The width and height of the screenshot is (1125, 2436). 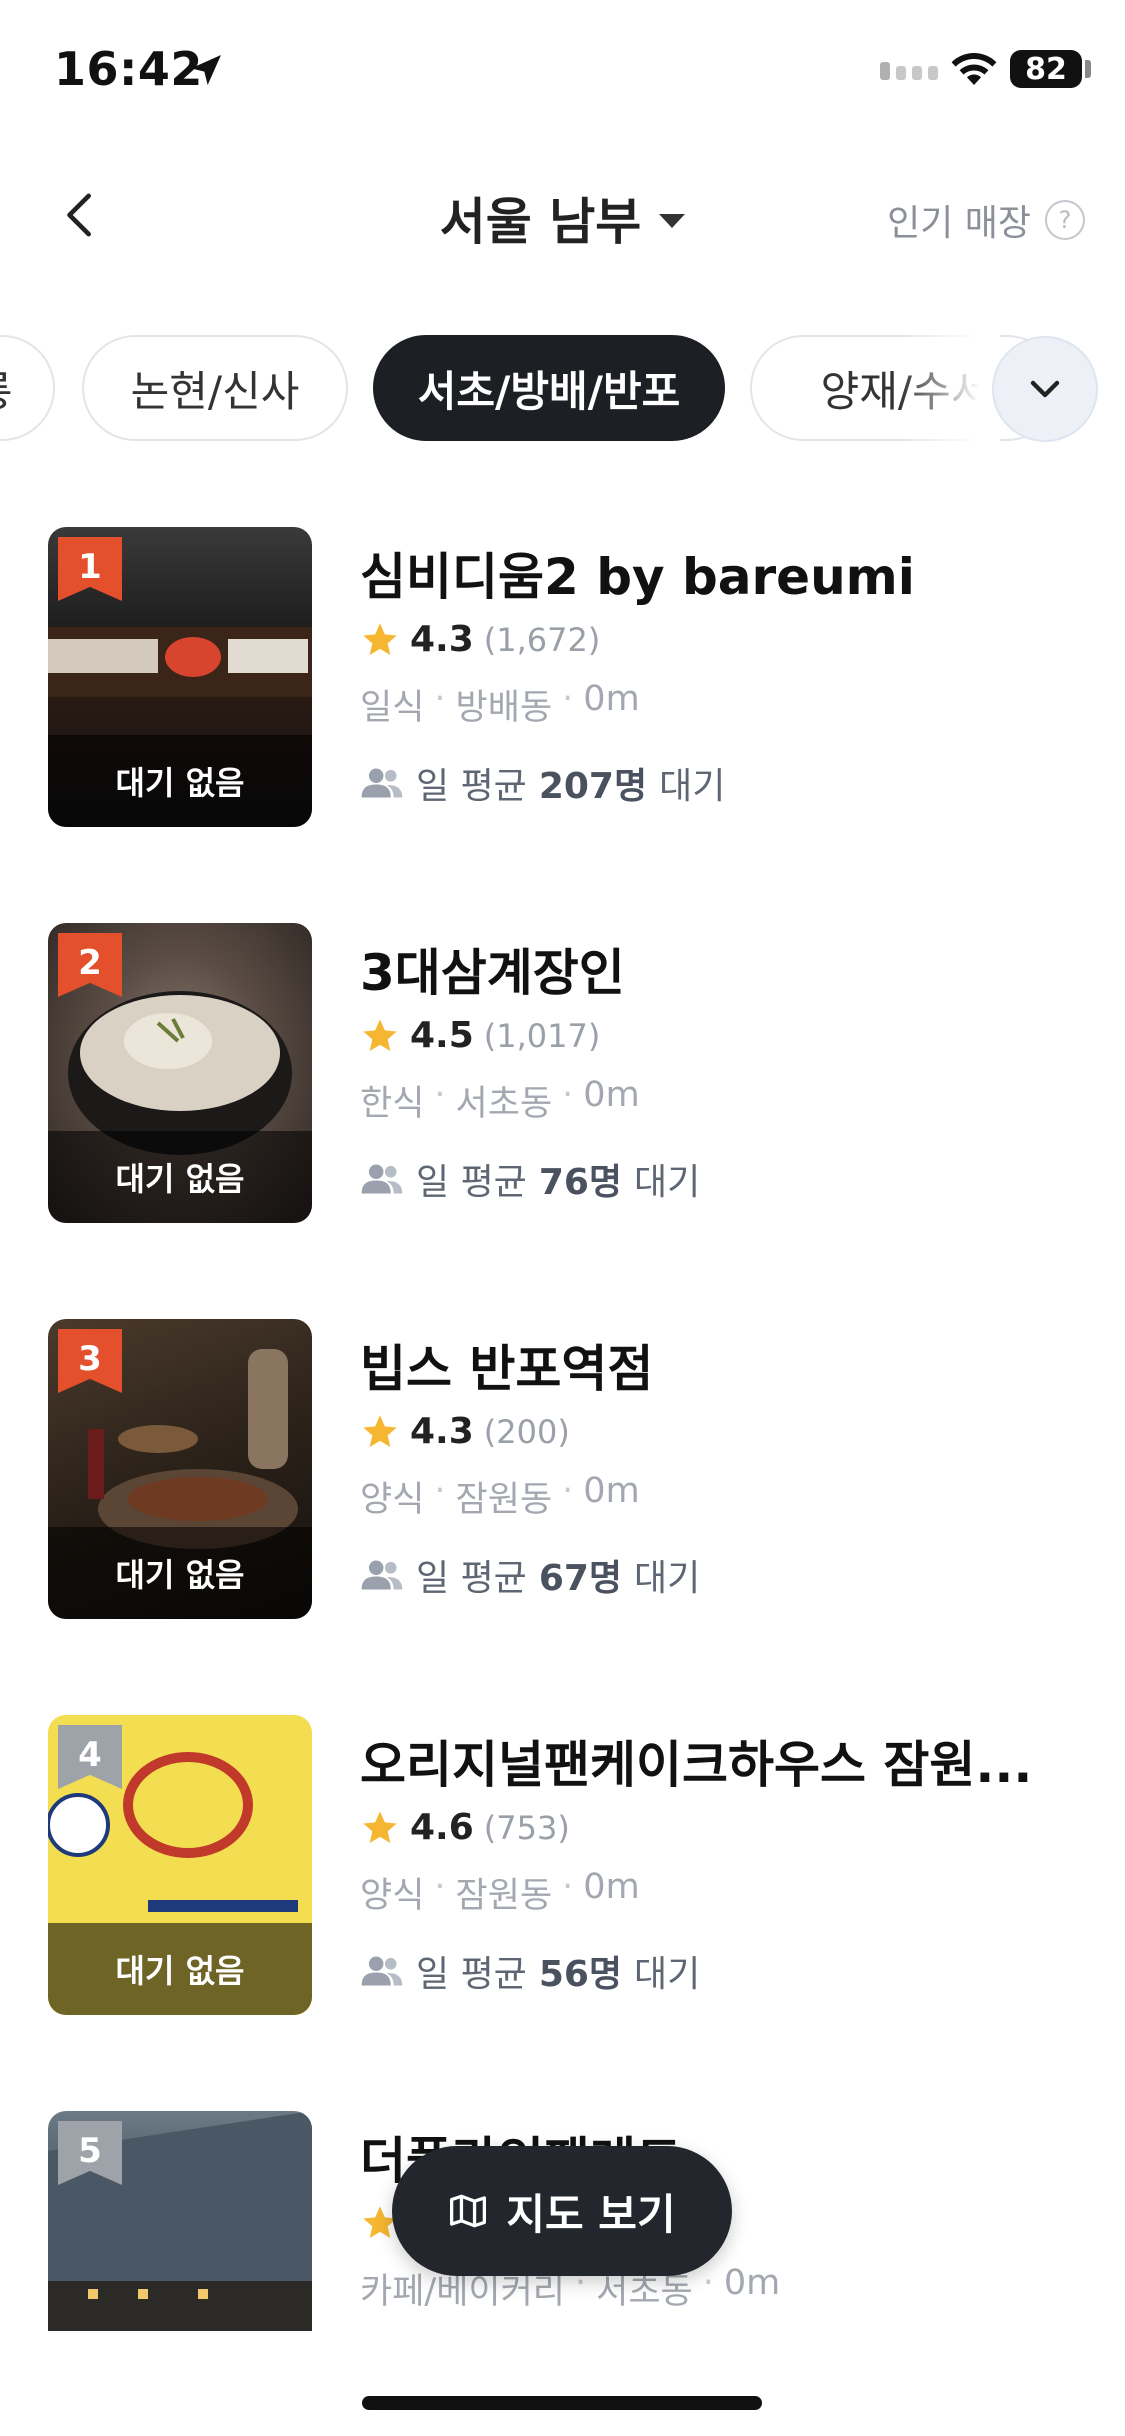 What do you see at coordinates (180, 677) in the screenshot?
I see `restaurant-thumbnail: 1 대기 없음` at bounding box center [180, 677].